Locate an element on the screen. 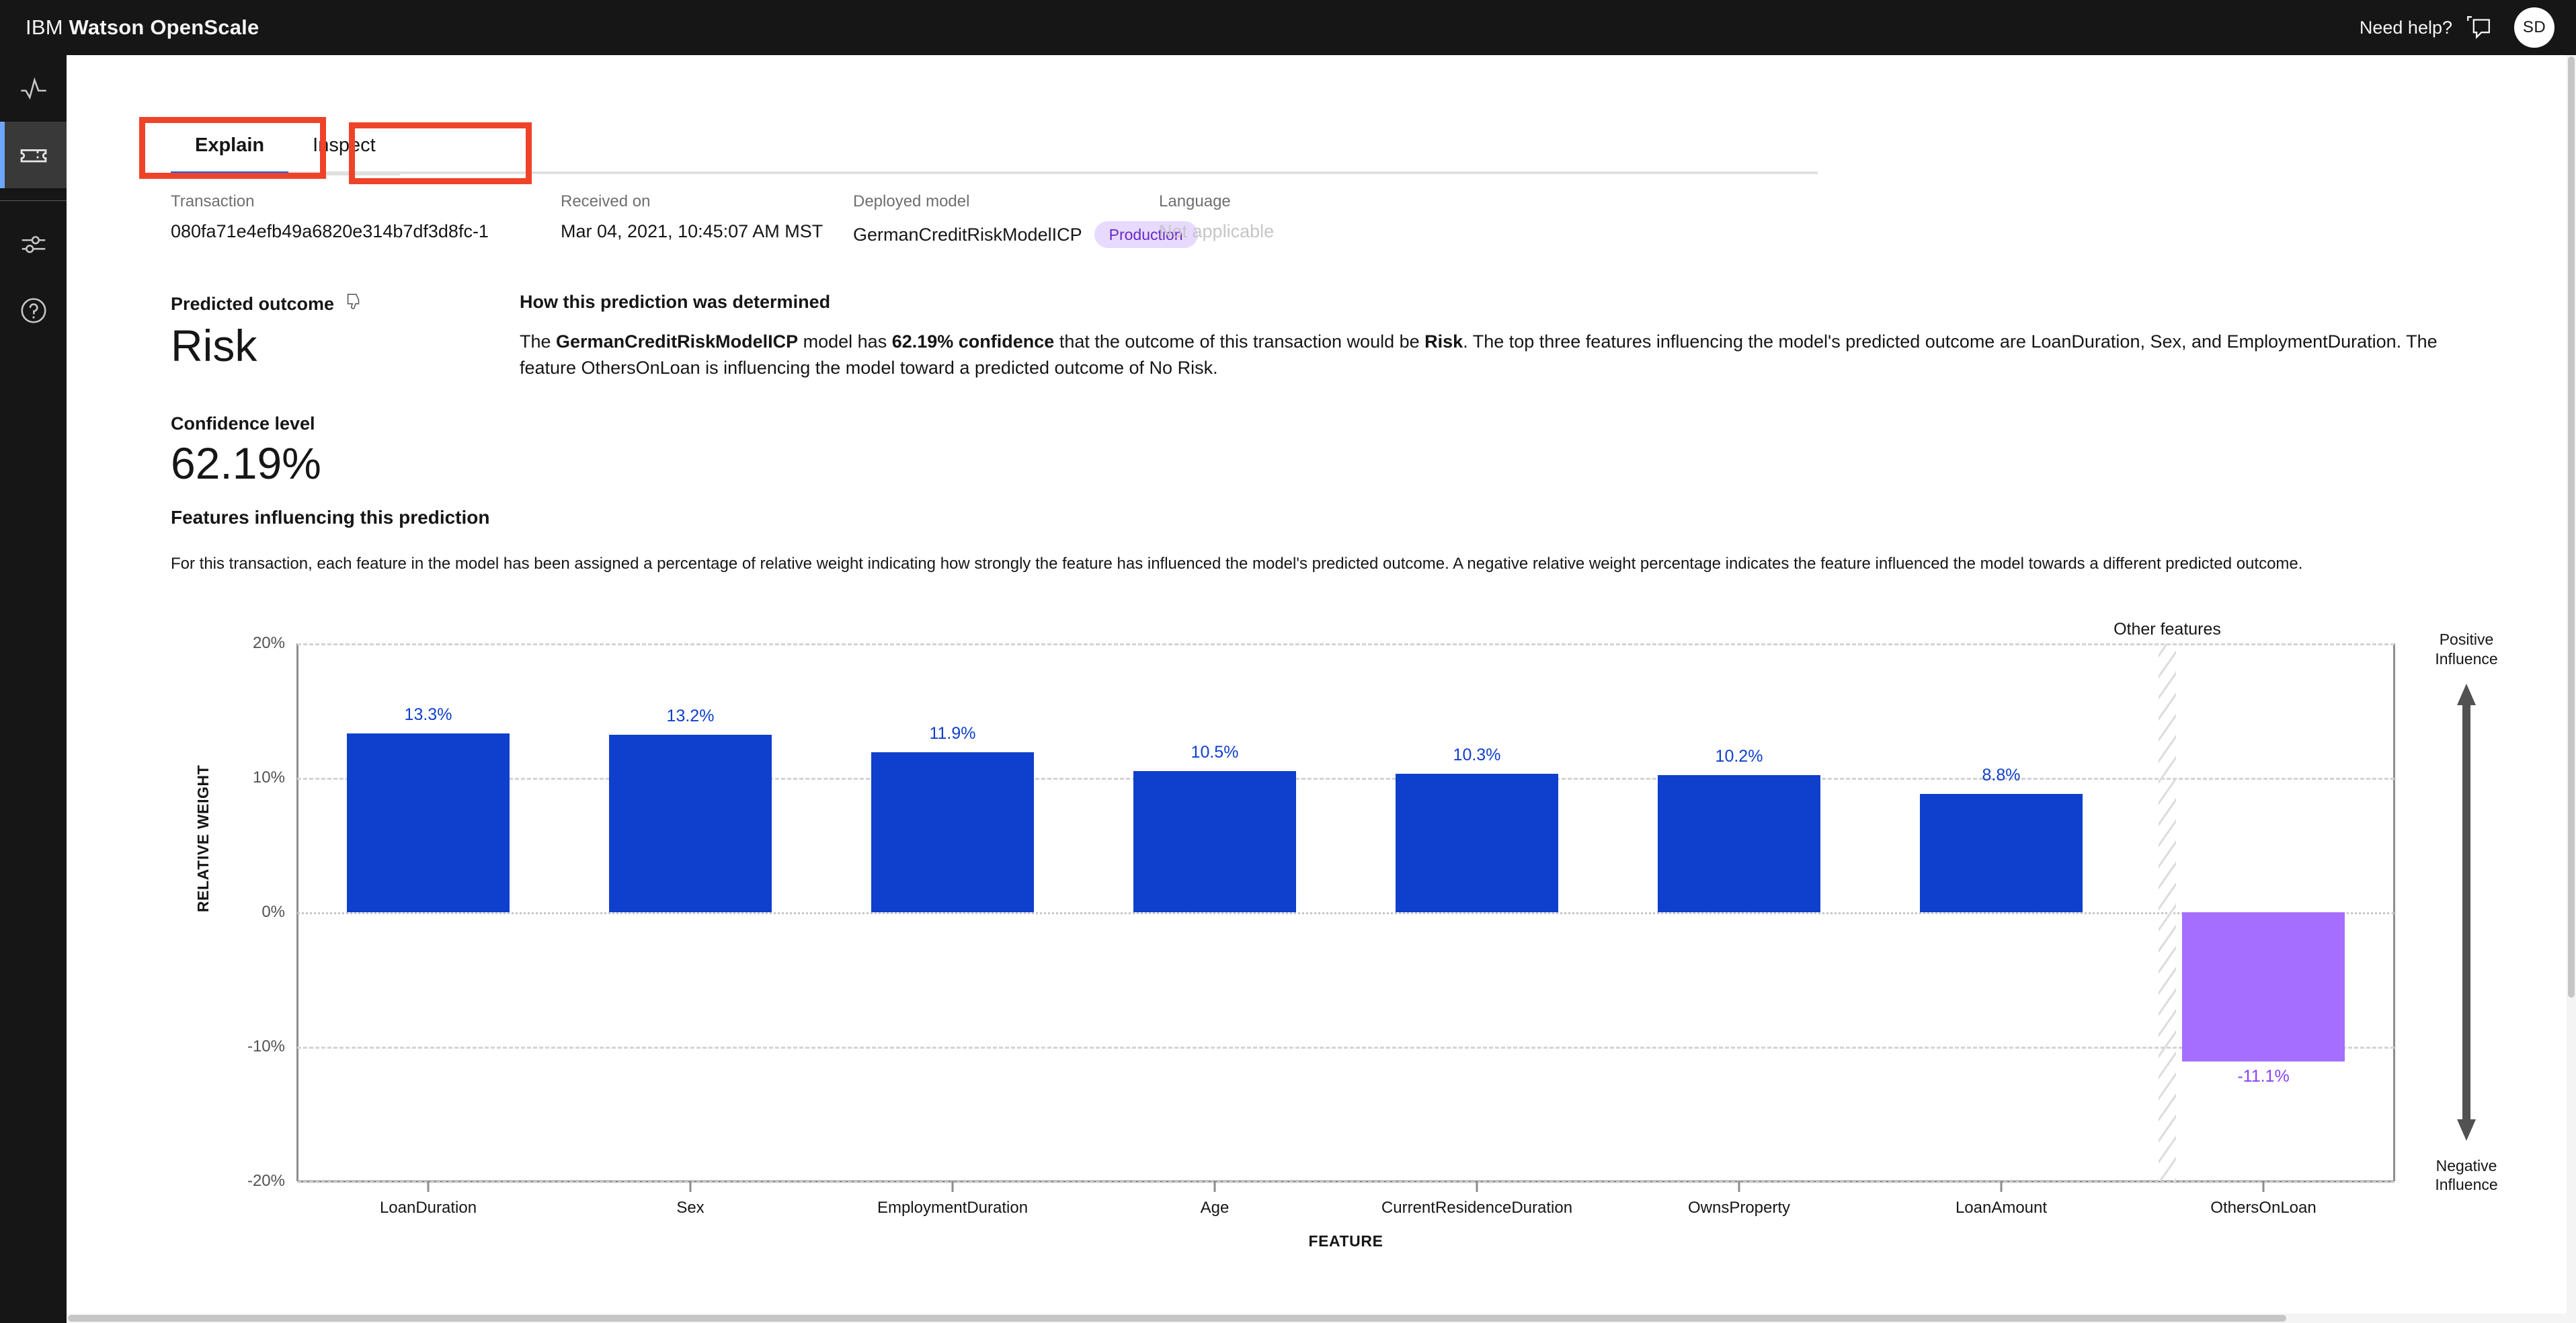 The image size is (2576, 1323). meta-language-value: Not applicable is located at coordinates (1217, 231).